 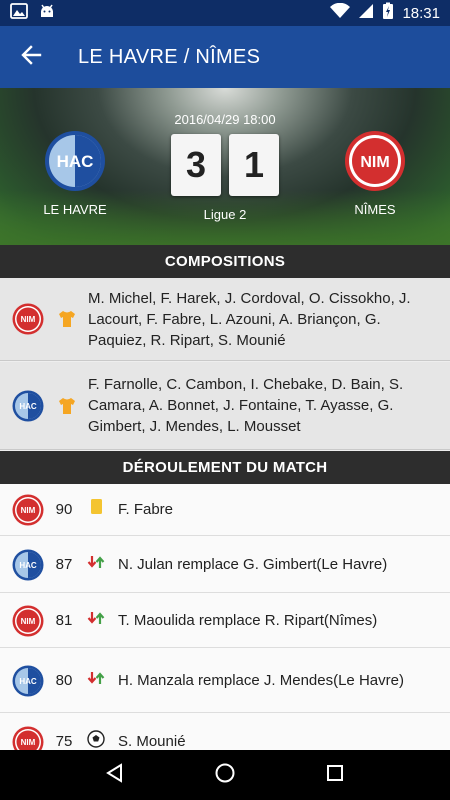 I want to click on home-circle-icon, so click(x=225, y=775).